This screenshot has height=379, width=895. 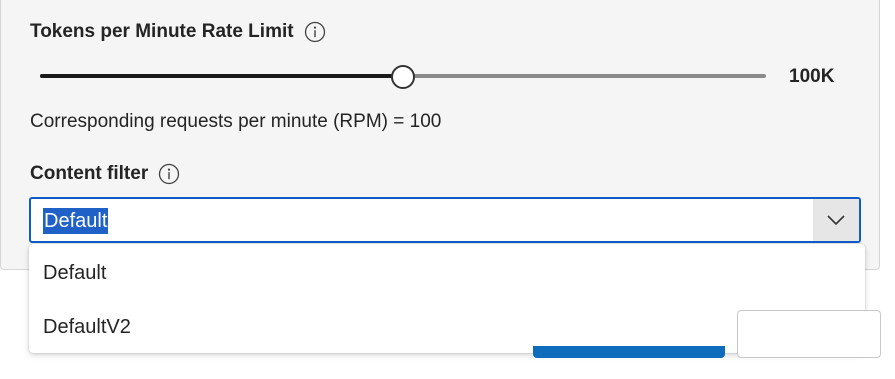 What do you see at coordinates (89, 173) in the screenshot?
I see `content-filter-label: Content filter` at bounding box center [89, 173].